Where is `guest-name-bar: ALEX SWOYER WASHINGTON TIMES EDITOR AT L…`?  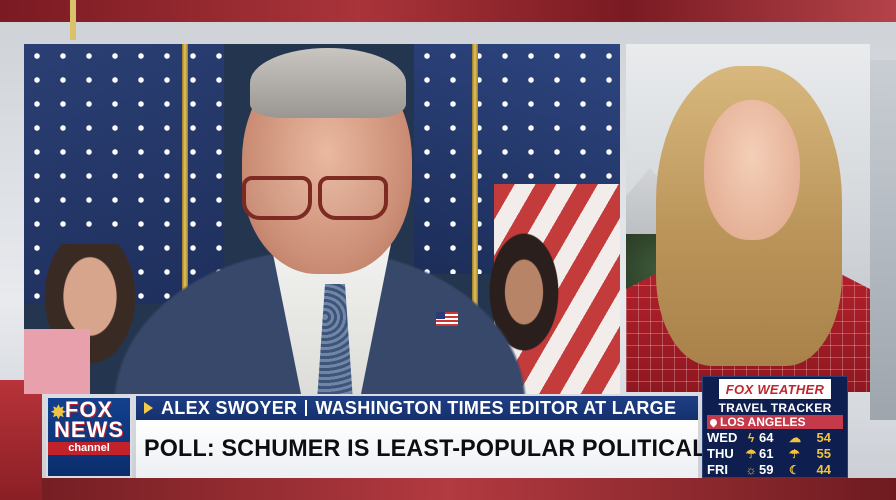
guest-name-bar: ALEX SWOYER WASHINGTON TIMES EDITOR AT L… is located at coordinates (417, 408).